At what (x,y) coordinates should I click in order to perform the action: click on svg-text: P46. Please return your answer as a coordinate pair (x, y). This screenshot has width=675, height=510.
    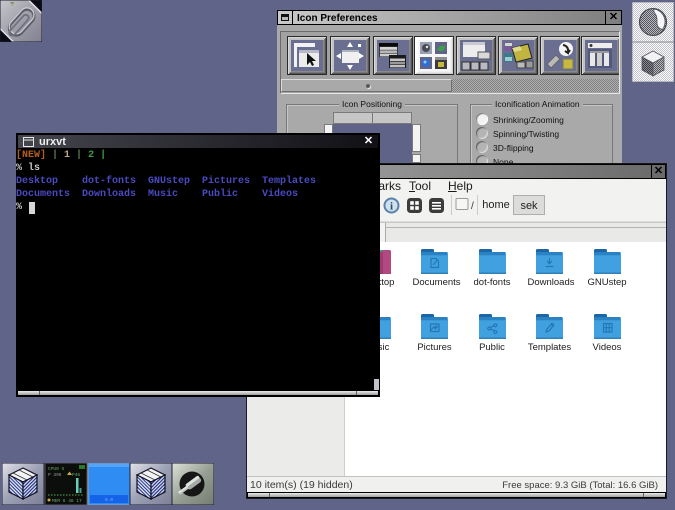
    Looking at the image, I should click on (76, 475).